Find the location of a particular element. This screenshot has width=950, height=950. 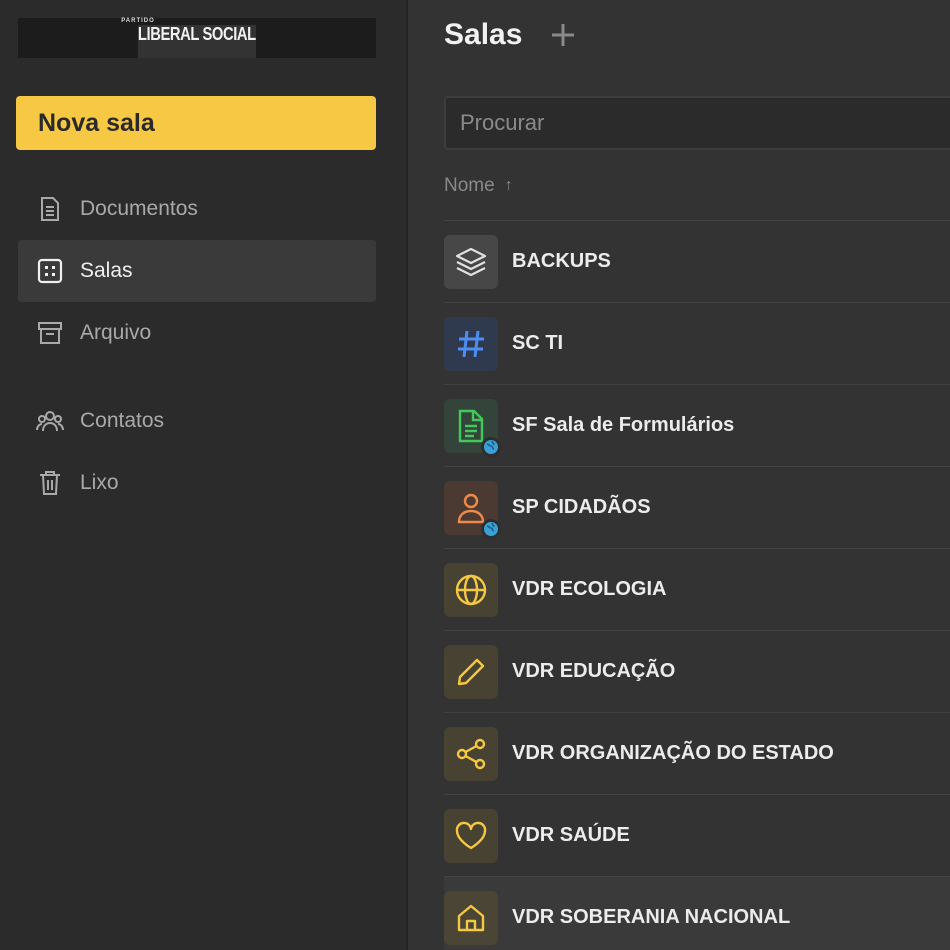

plus-icon is located at coordinates (563, 35).